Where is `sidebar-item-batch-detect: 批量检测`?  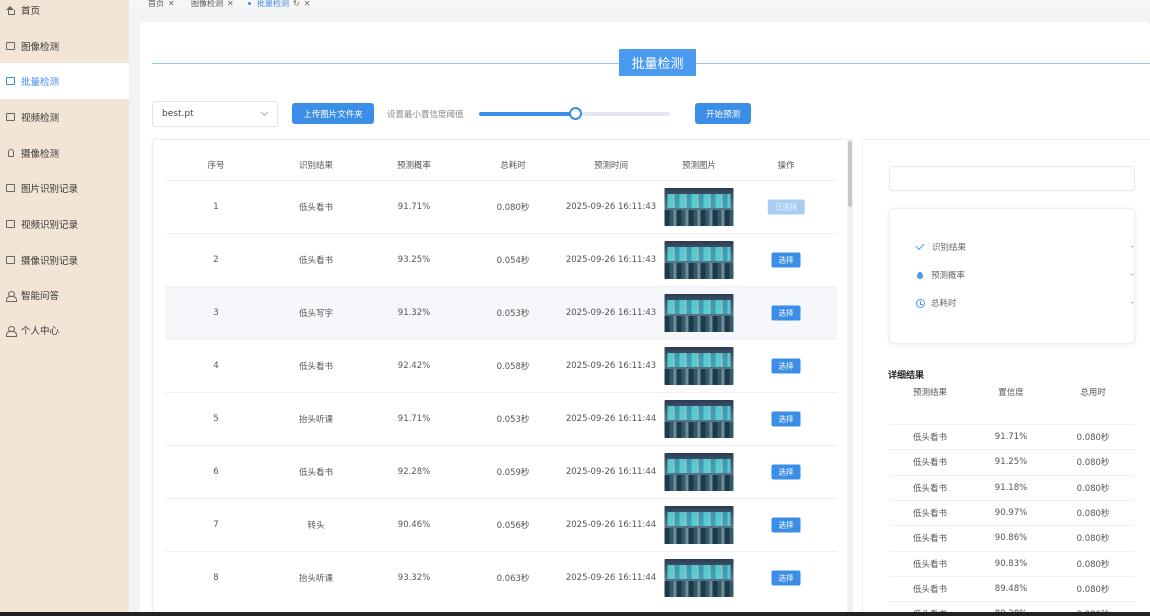
sidebar-item-batch-detect: 批量检测 is located at coordinates (64, 81).